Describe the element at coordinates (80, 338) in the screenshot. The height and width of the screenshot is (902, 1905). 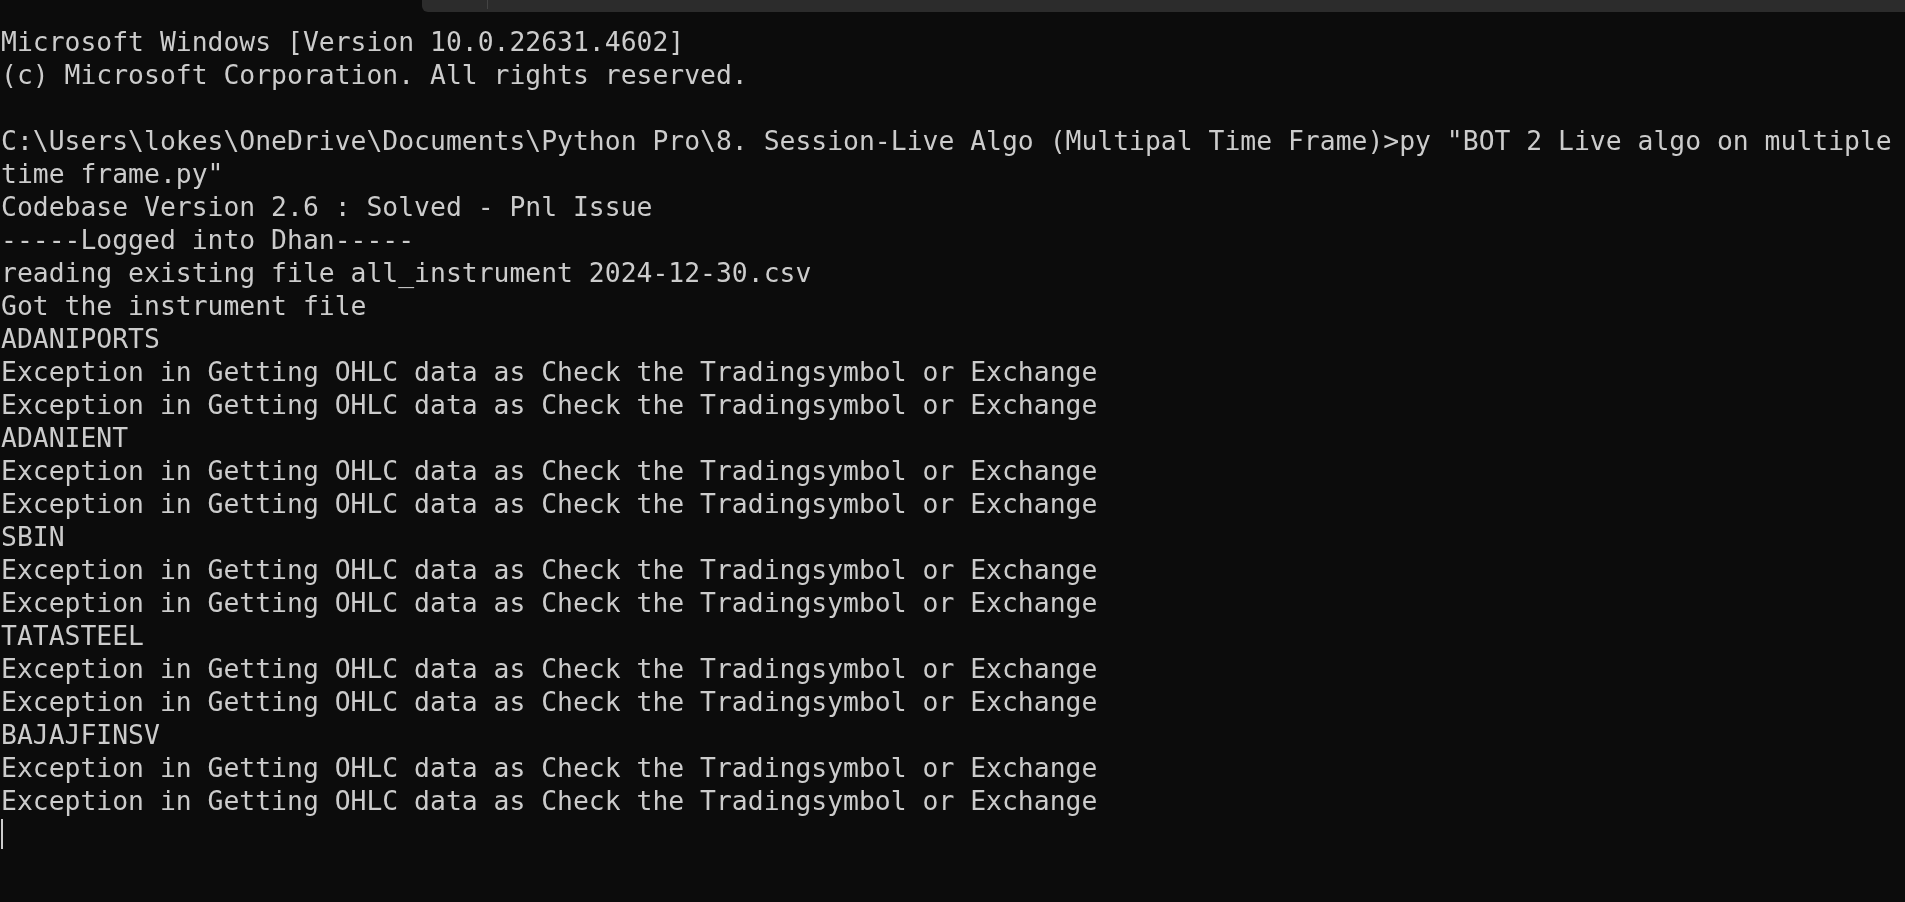
I see `console-line: ADANIPORTS` at that location.